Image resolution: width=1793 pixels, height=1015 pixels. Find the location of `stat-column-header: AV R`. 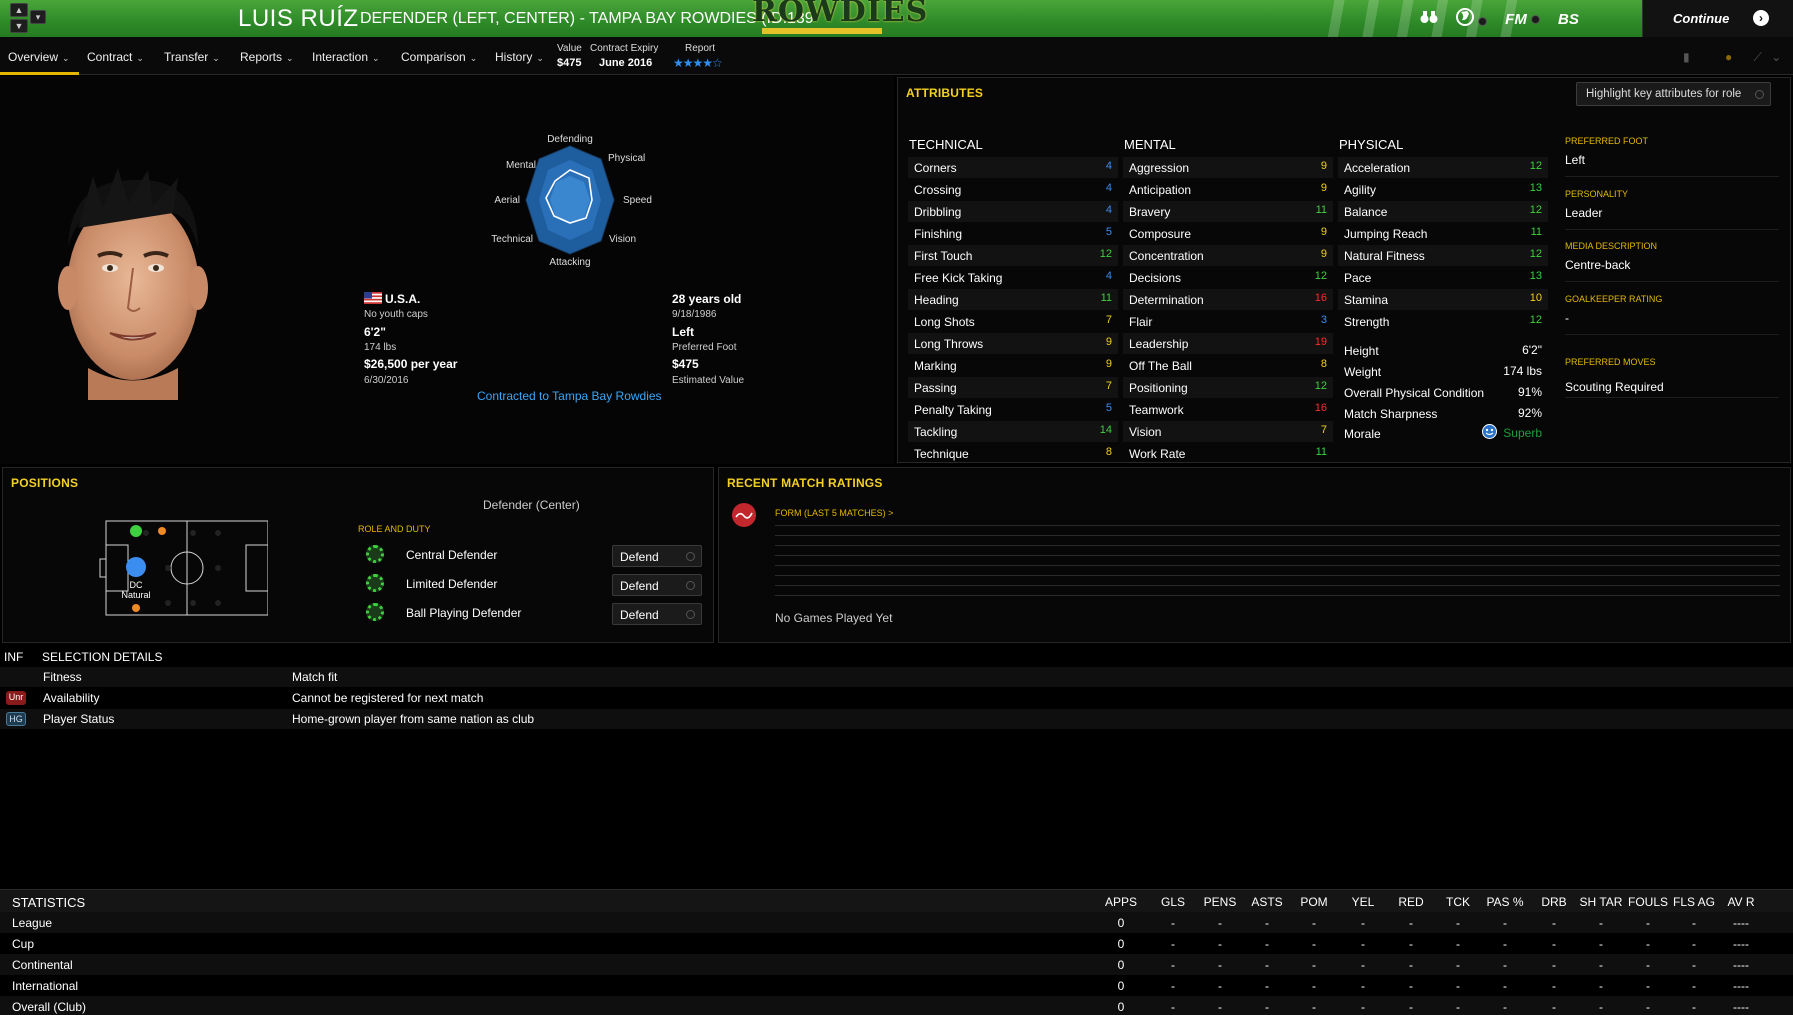

stat-column-header: AV R is located at coordinates (1741, 902).